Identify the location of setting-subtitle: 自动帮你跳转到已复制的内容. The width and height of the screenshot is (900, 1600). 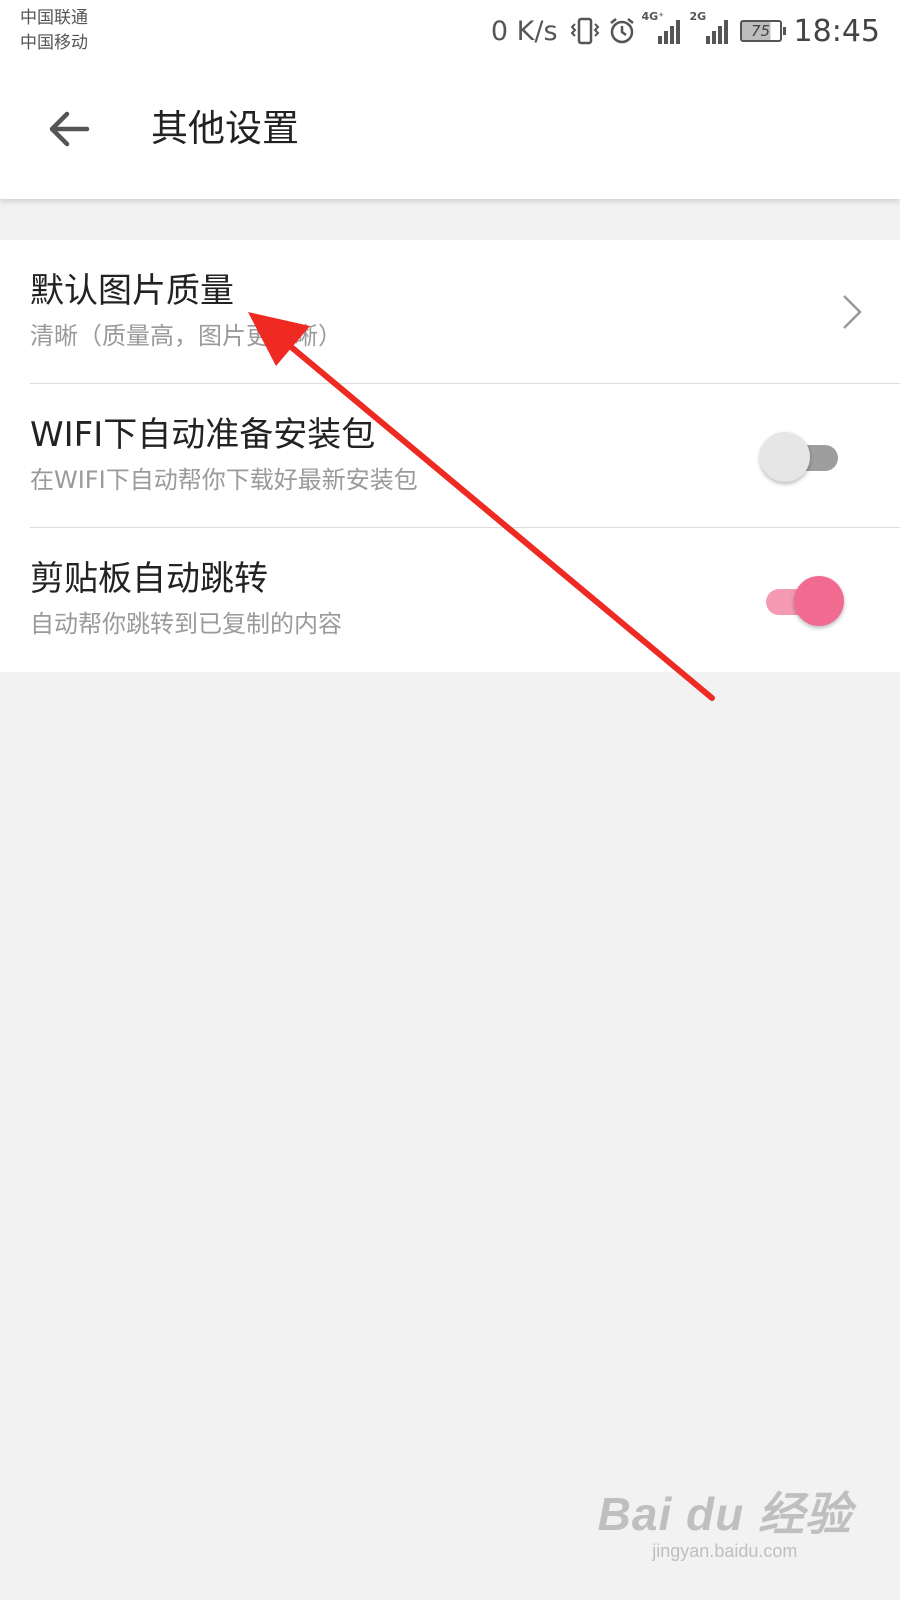
(186, 624).